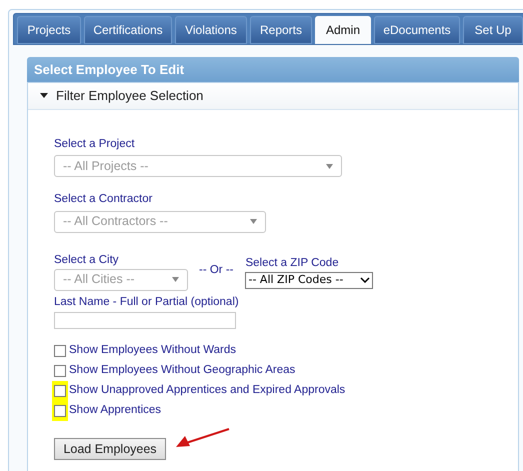 This screenshot has width=523, height=471. Describe the element at coordinates (211, 30) in the screenshot. I see `tab: Violations` at that location.